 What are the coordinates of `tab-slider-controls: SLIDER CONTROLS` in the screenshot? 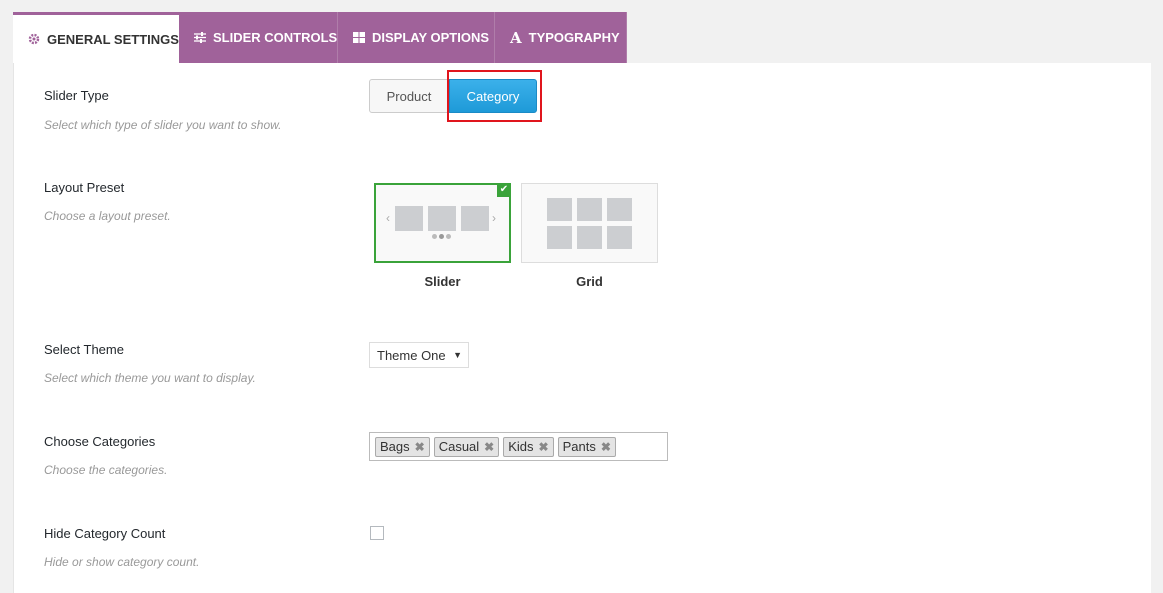 It's located at (258, 37).